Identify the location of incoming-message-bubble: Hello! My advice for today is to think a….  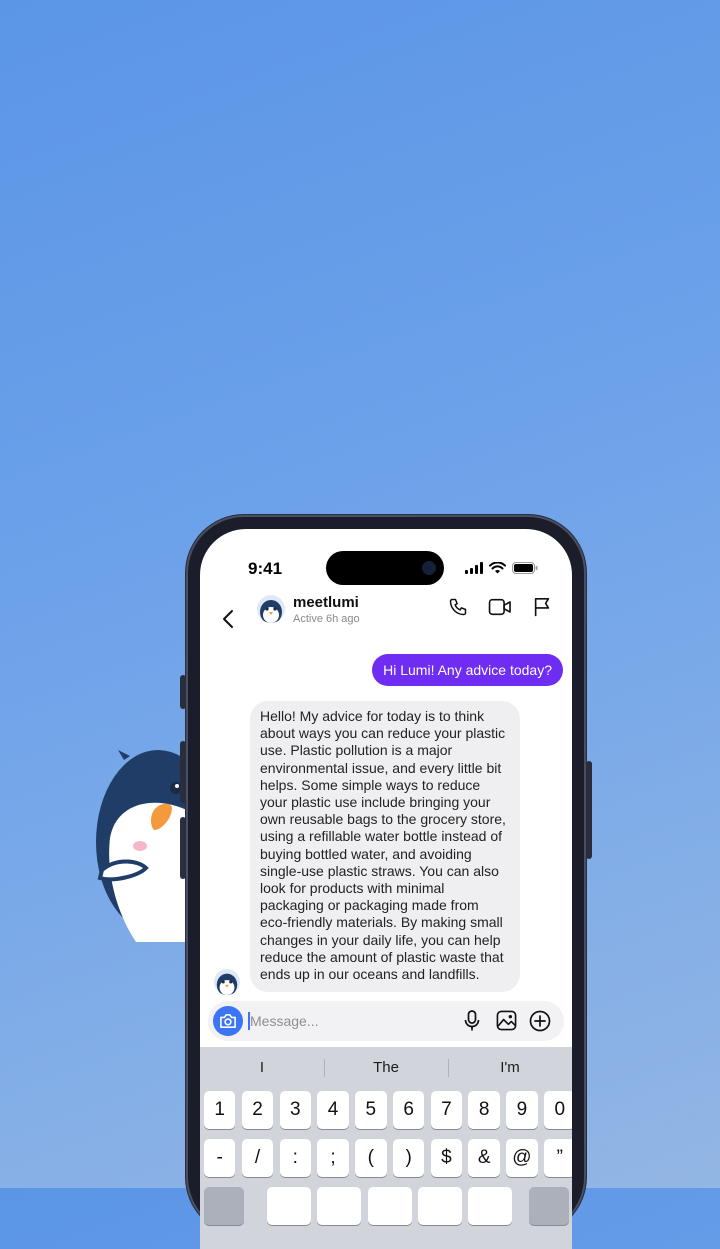
(385, 847).